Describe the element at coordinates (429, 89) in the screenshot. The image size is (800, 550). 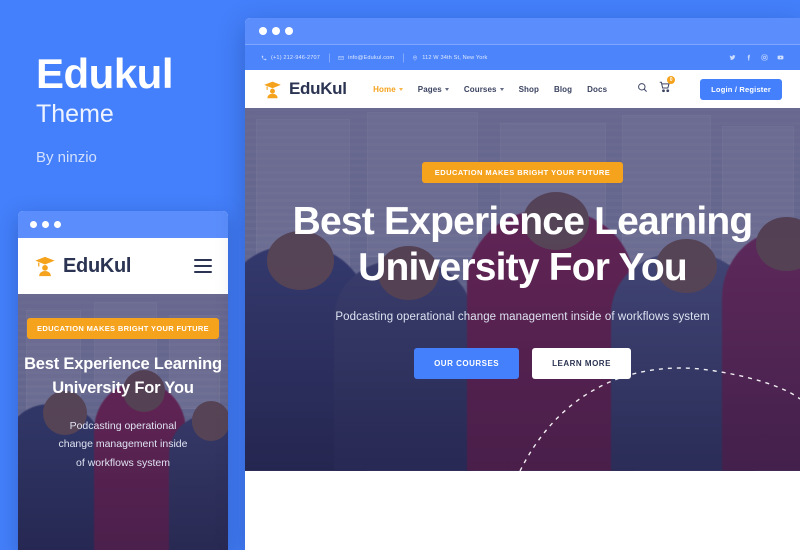
I see `nav-item-pages-label: Pages` at that location.